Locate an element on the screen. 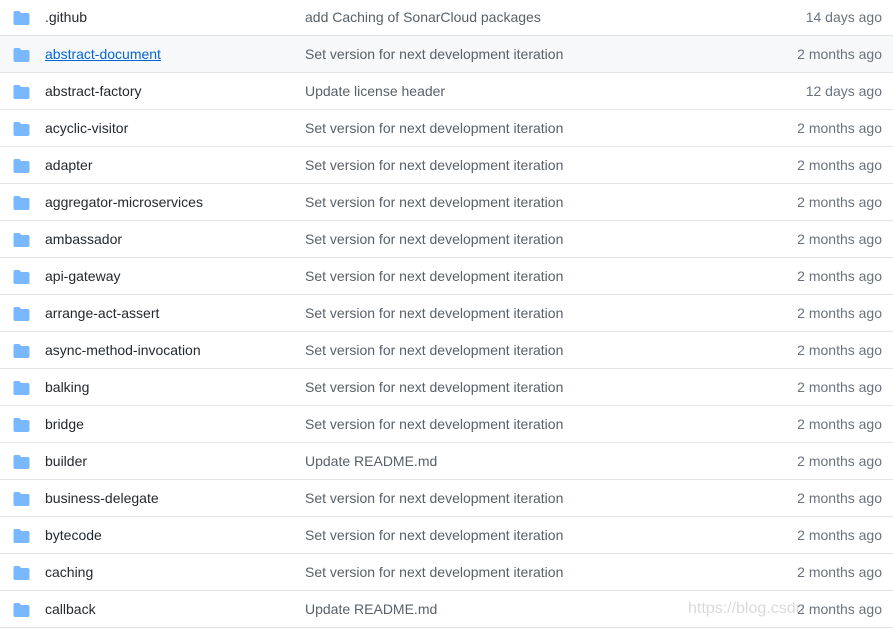 This screenshot has height=628, width=893. file-row: callback Update README.md 2 months ago is located at coordinates (446, 609).